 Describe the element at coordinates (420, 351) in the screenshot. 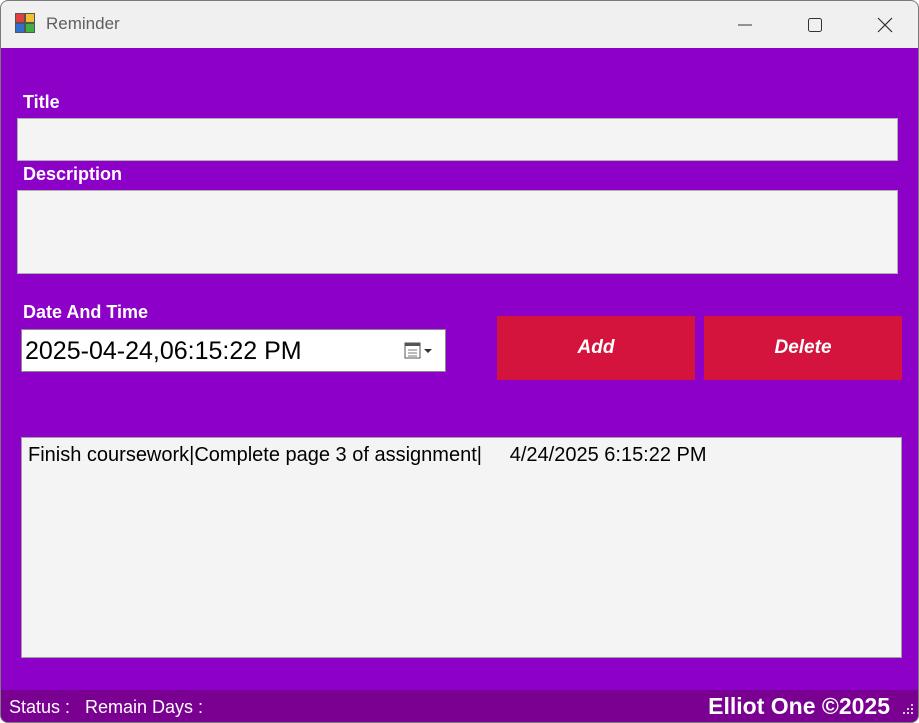

I see `calendar-dropdown-icon` at that location.